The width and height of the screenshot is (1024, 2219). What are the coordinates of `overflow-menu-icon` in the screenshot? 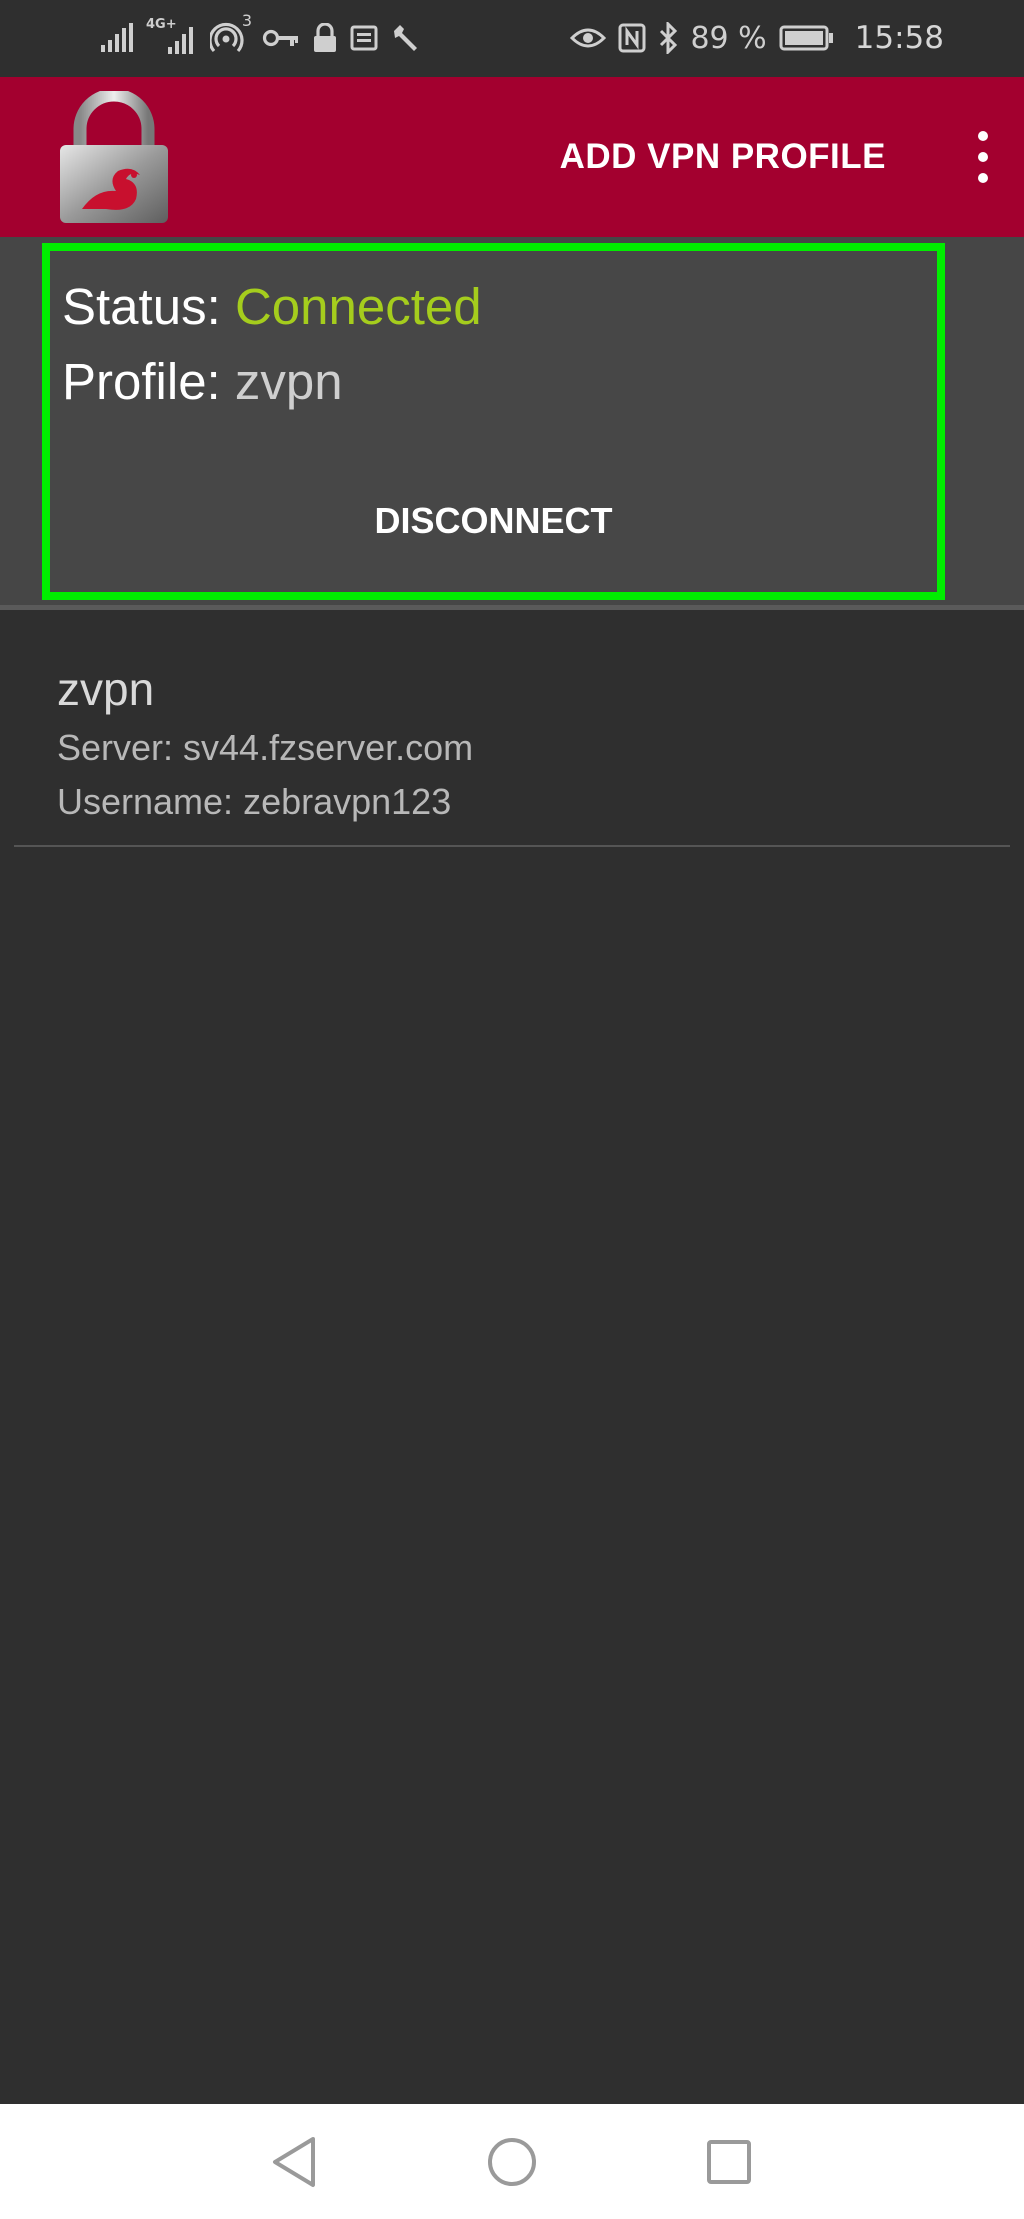 It's located at (983, 157).